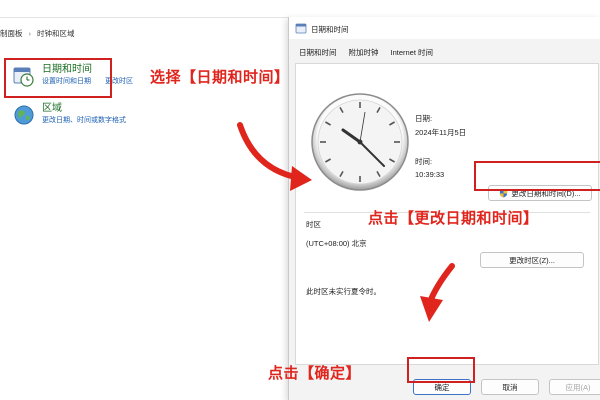 Image resolution: width=600 pixels, height=400 pixels. Describe the element at coordinates (437, 292) in the screenshot. I see `arrow-to-ok-button-icon` at that location.